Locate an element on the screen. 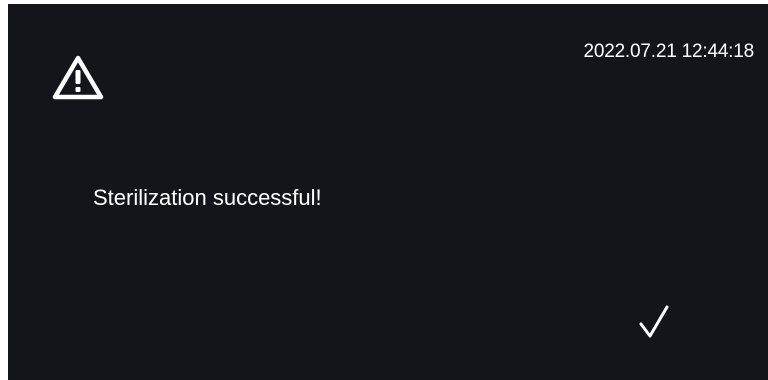 Image resolution: width=768 pixels, height=380 pixels. checkmark-icon is located at coordinates (654, 322).